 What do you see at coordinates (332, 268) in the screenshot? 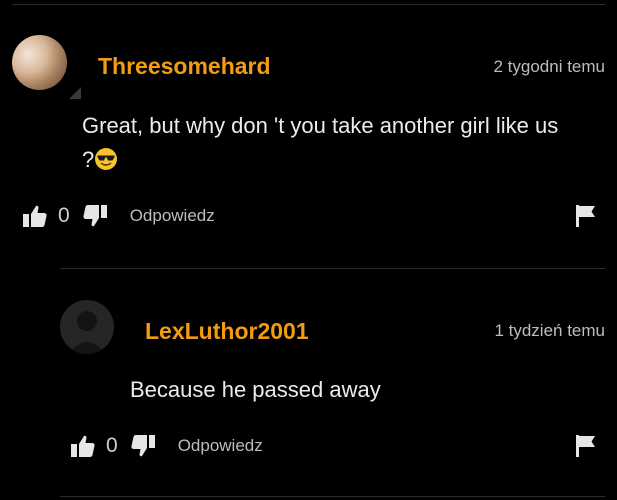
I see `reply-divider` at bounding box center [332, 268].